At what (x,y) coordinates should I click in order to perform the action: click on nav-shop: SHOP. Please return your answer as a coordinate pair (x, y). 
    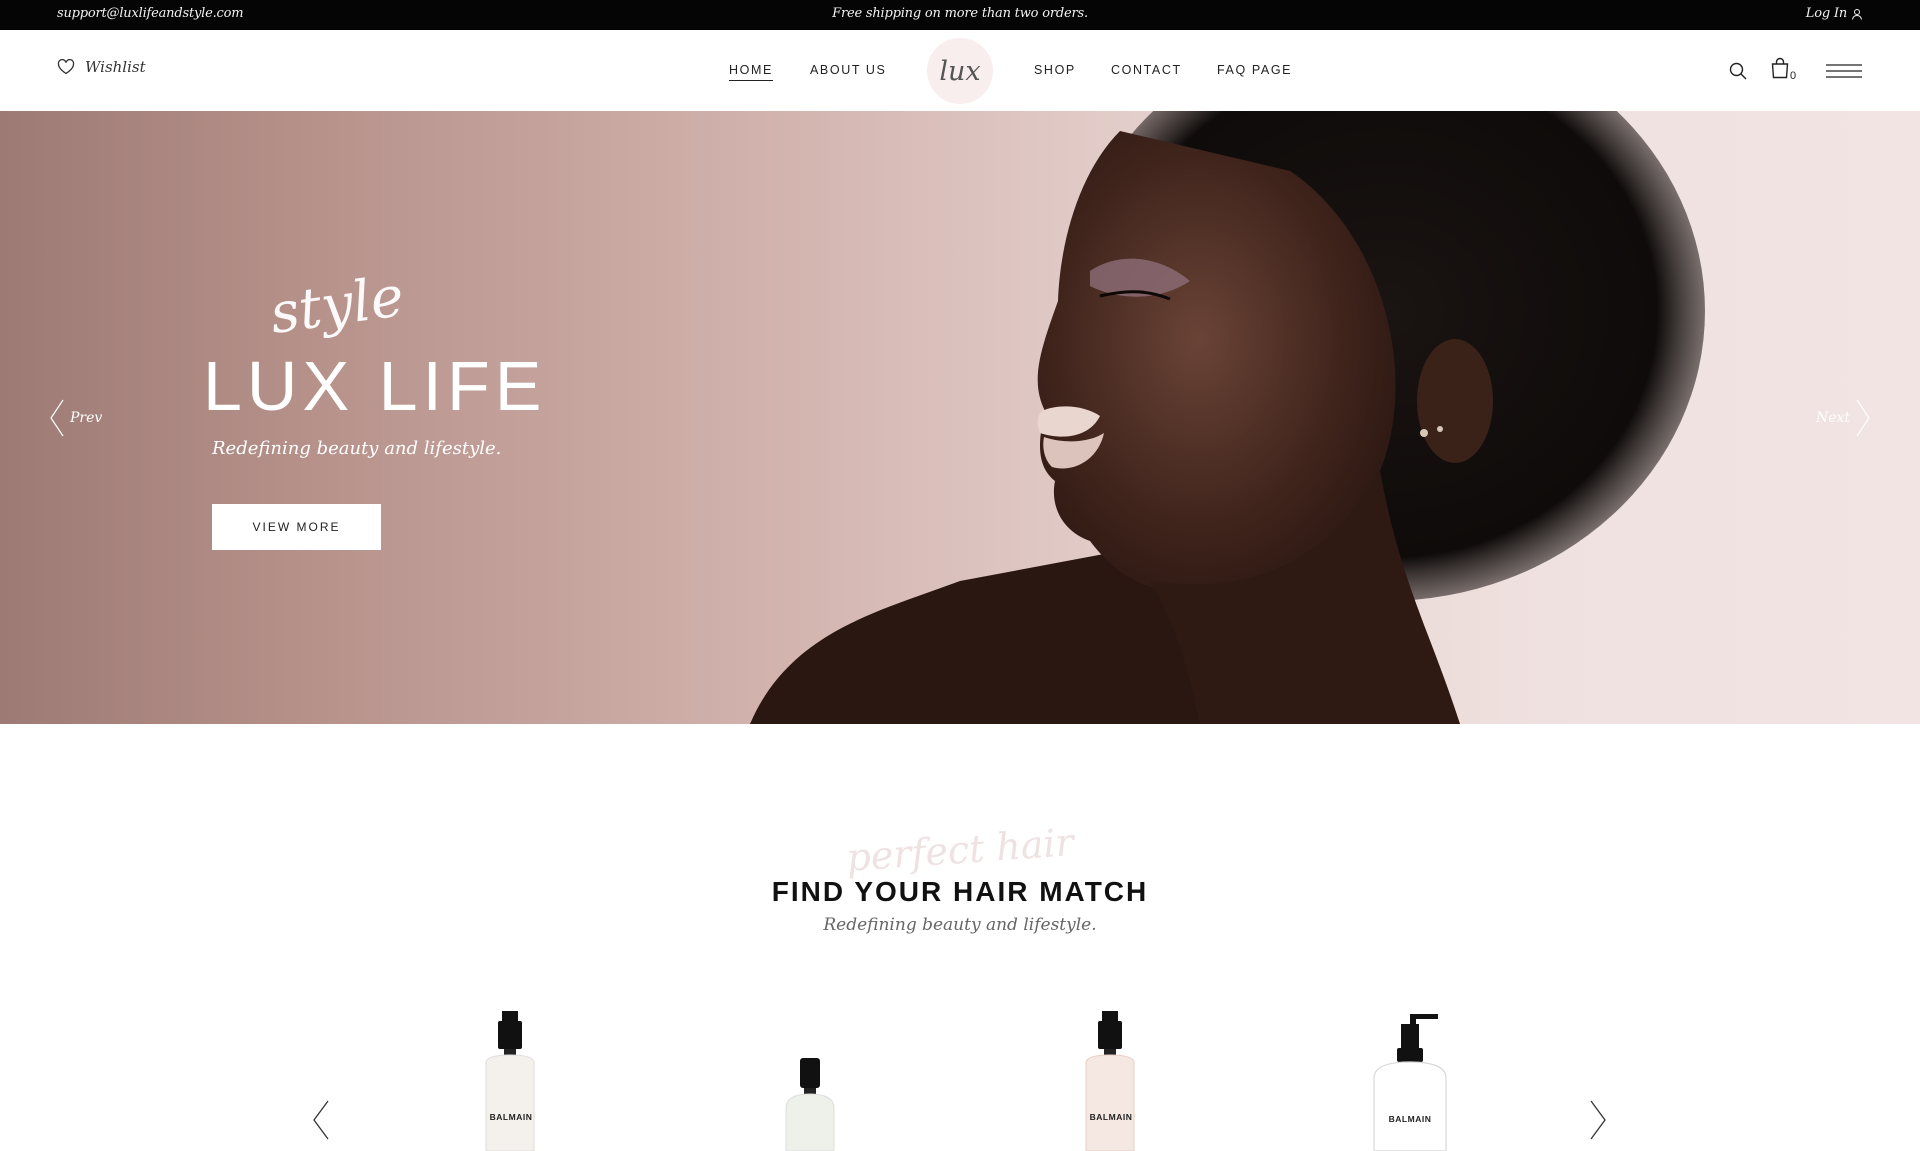
    Looking at the image, I should click on (1055, 70).